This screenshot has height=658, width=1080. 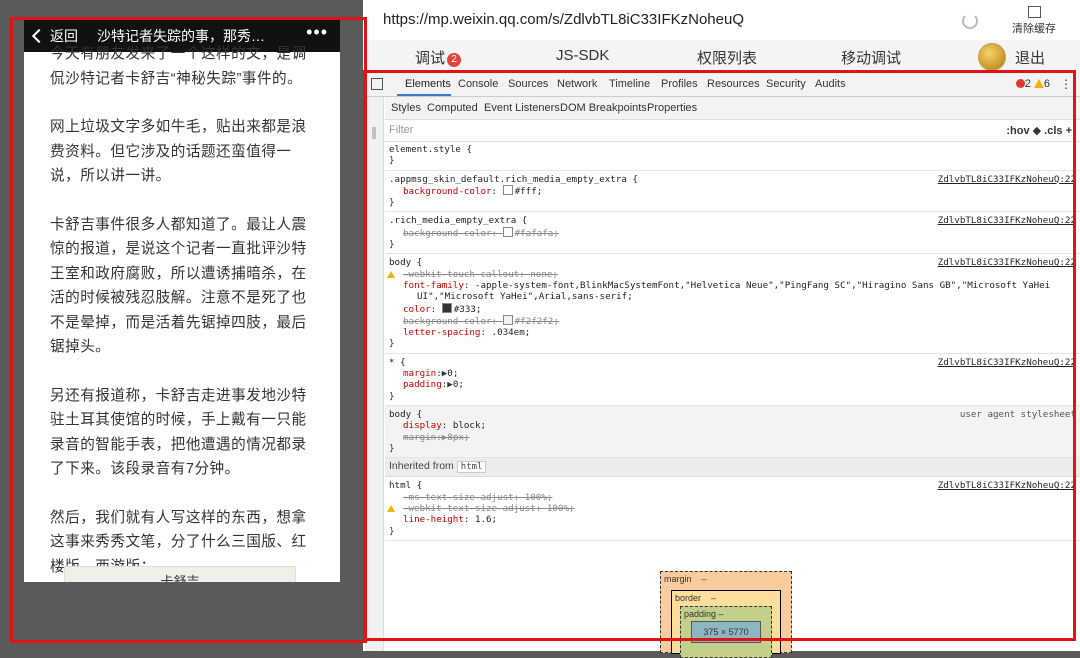 I want to click on tab-debug-label: 调试, so click(x=430, y=58).